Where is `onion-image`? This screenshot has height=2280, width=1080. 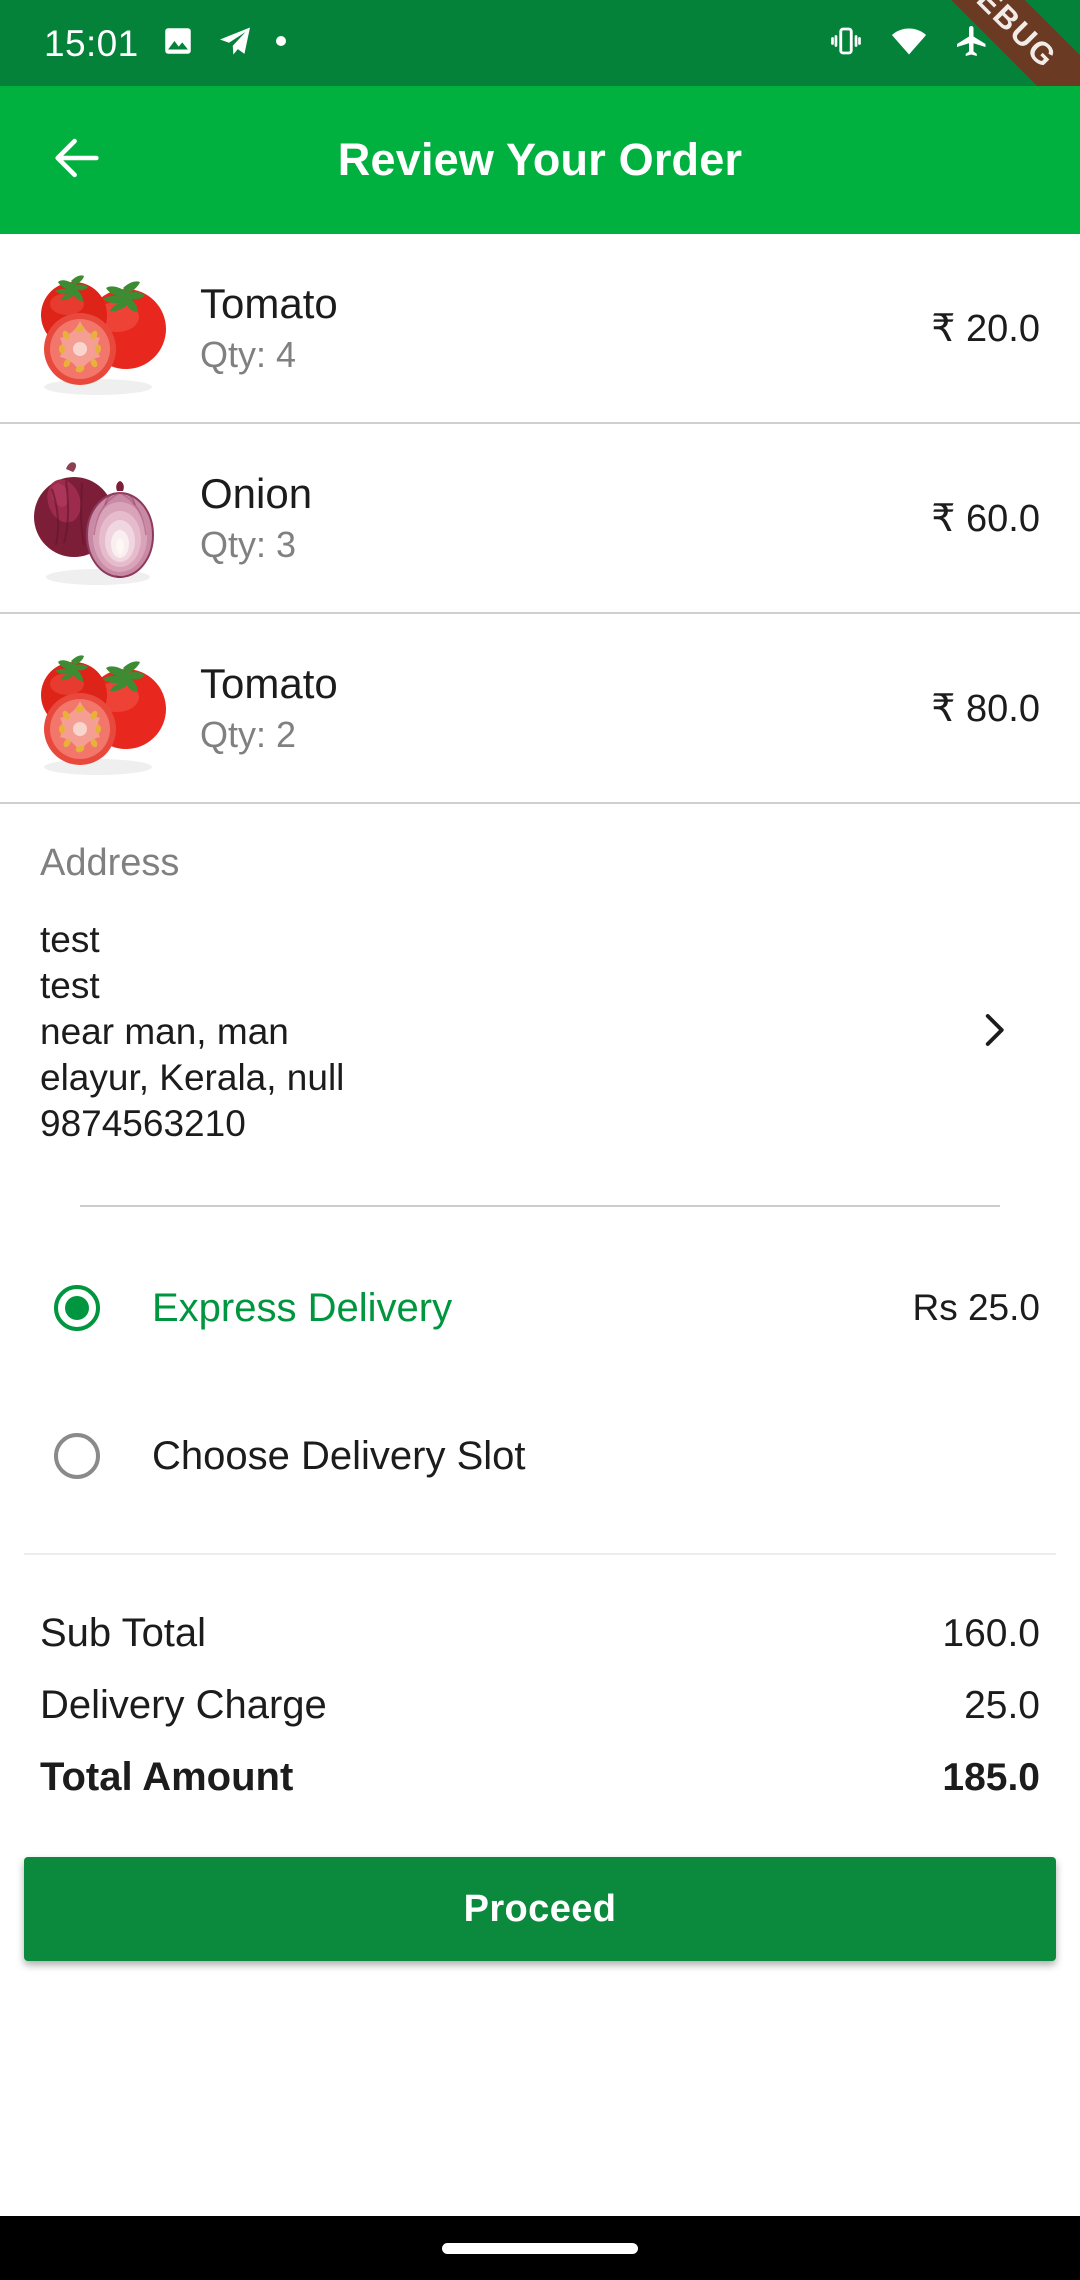
onion-image is located at coordinates (98, 518).